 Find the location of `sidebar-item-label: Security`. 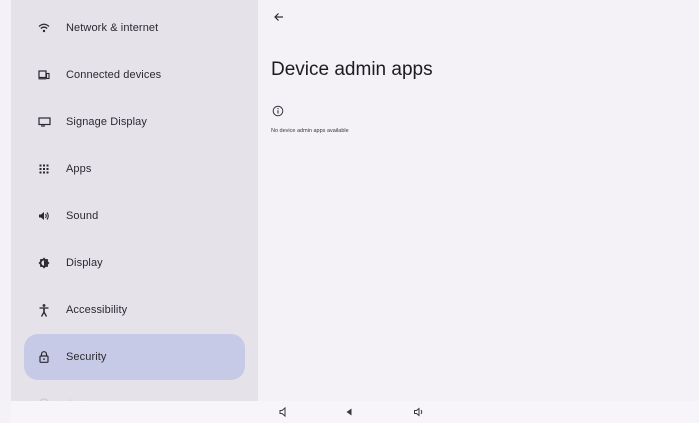

sidebar-item-label: Security is located at coordinates (86, 357).